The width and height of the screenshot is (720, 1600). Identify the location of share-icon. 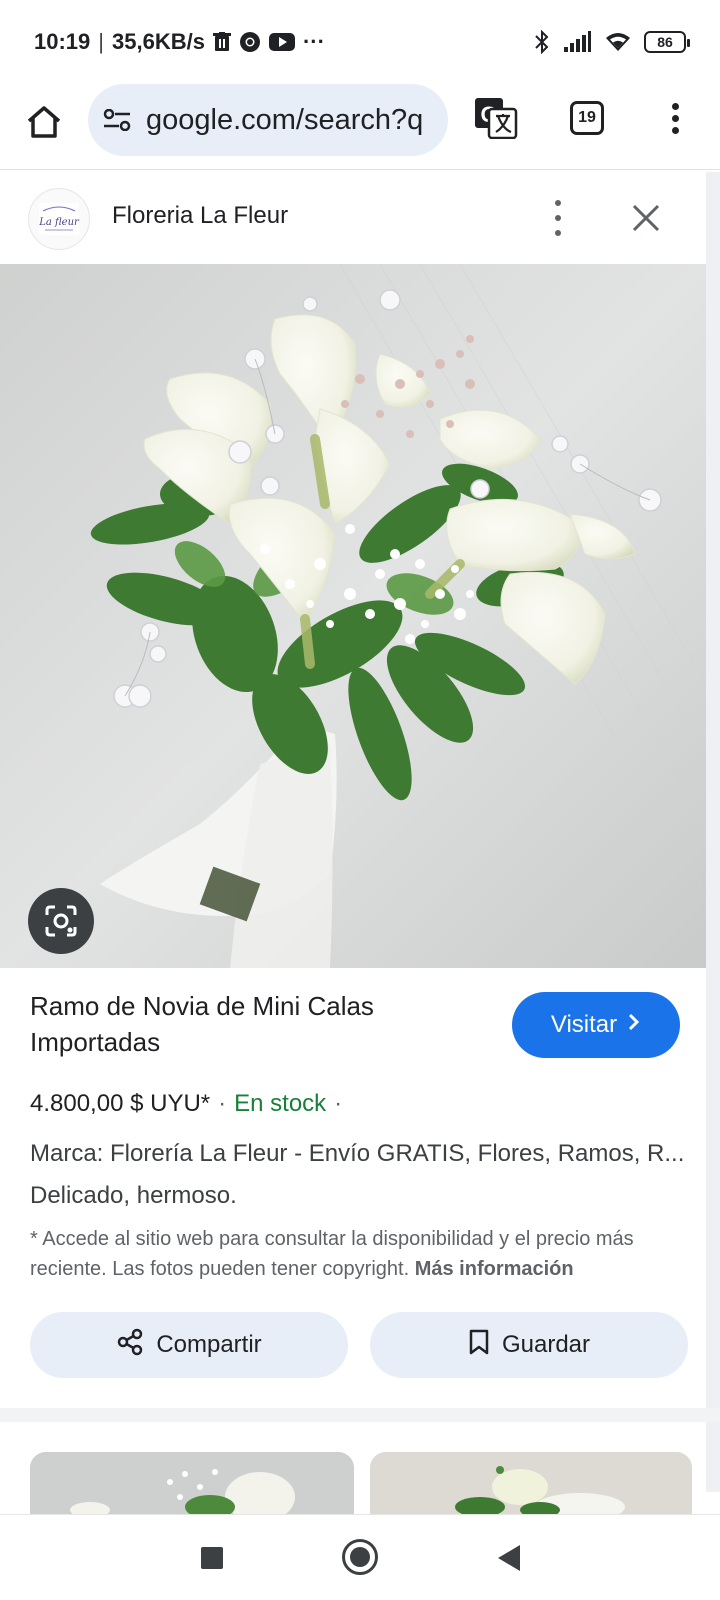
(130, 1345).